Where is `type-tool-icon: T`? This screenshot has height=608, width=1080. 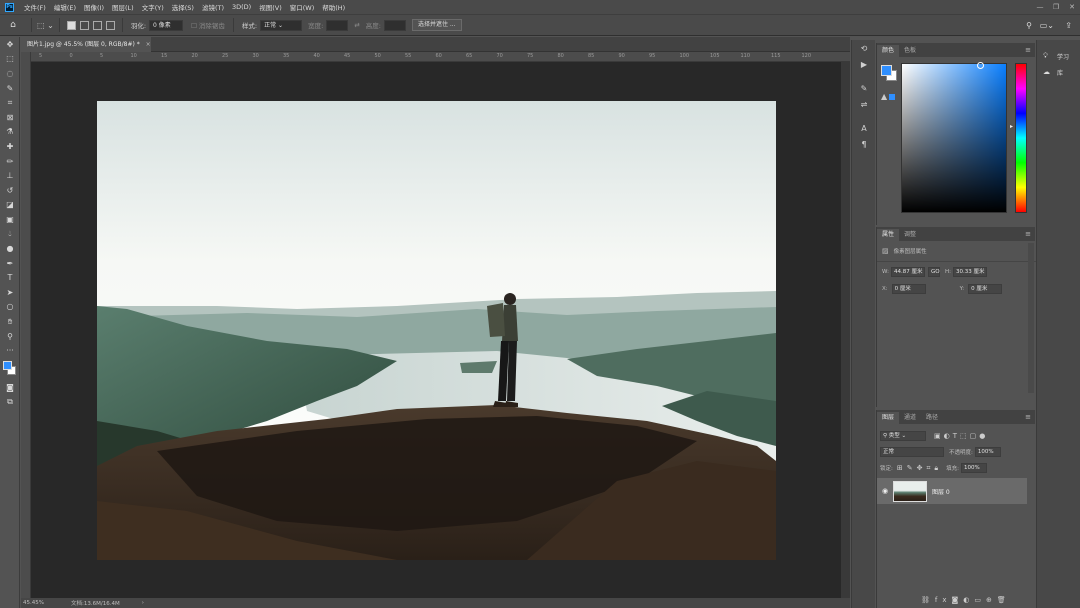 type-tool-icon: T is located at coordinates (10, 278).